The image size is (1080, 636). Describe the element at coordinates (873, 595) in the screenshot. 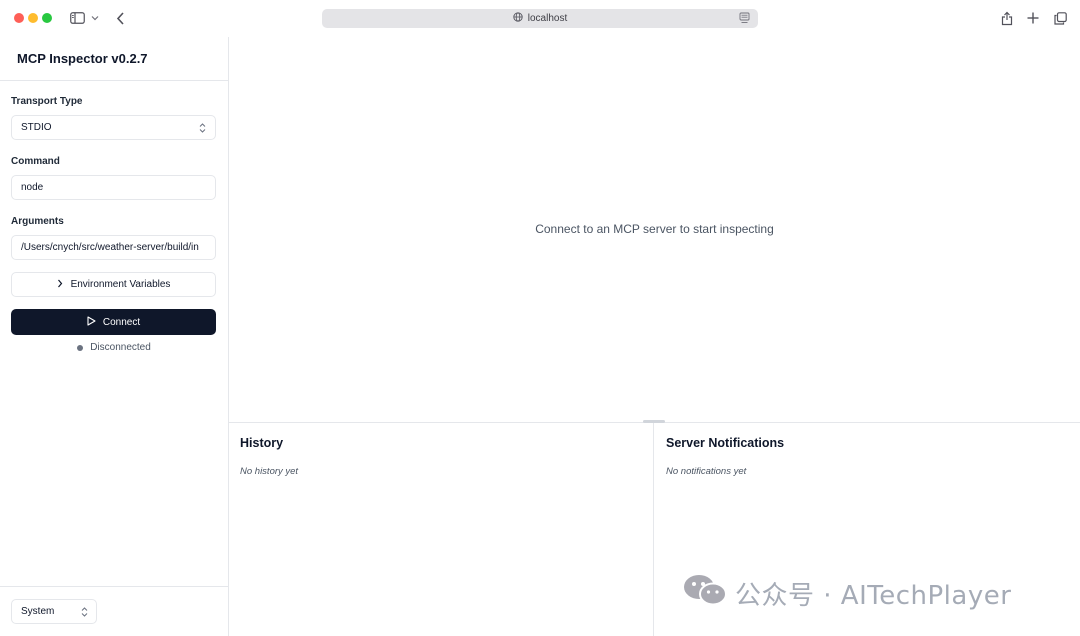

I see `watermark-text: 公众号 · AITechPlayer` at that location.